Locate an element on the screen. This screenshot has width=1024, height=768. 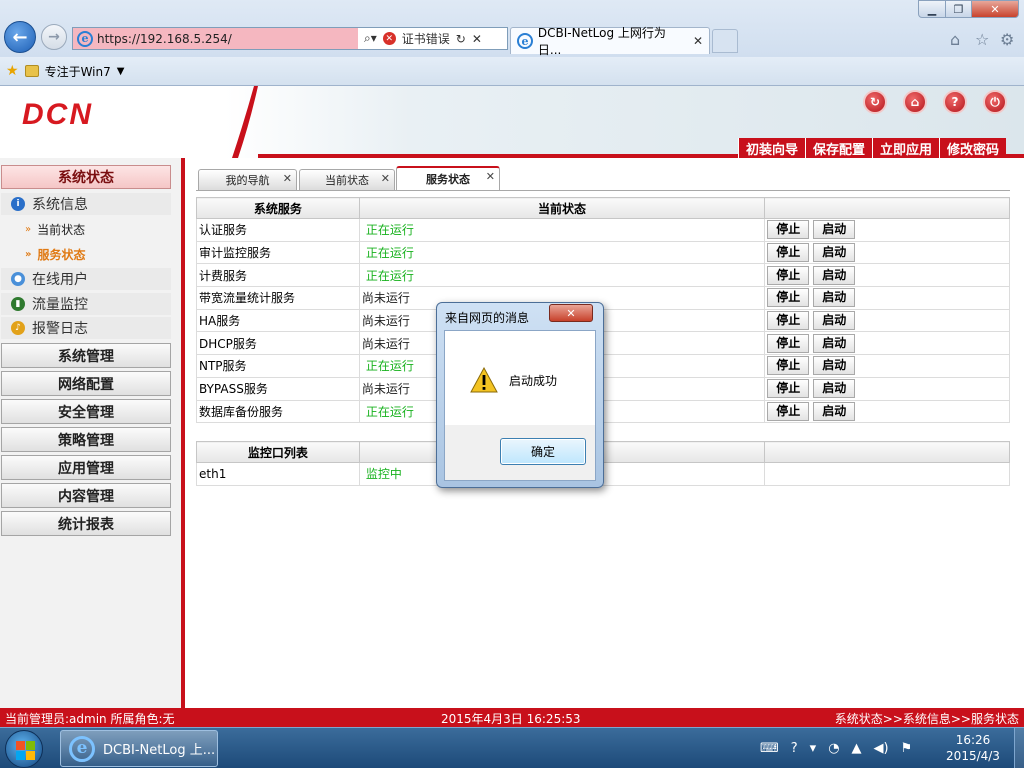
minimize-button: ▁ is located at coordinates (932, 9).